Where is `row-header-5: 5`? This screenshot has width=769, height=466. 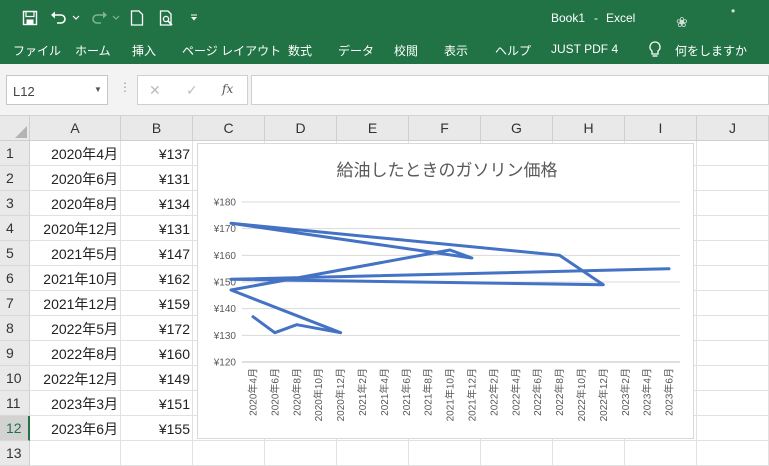
row-header-5: 5 is located at coordinates (15, 253).